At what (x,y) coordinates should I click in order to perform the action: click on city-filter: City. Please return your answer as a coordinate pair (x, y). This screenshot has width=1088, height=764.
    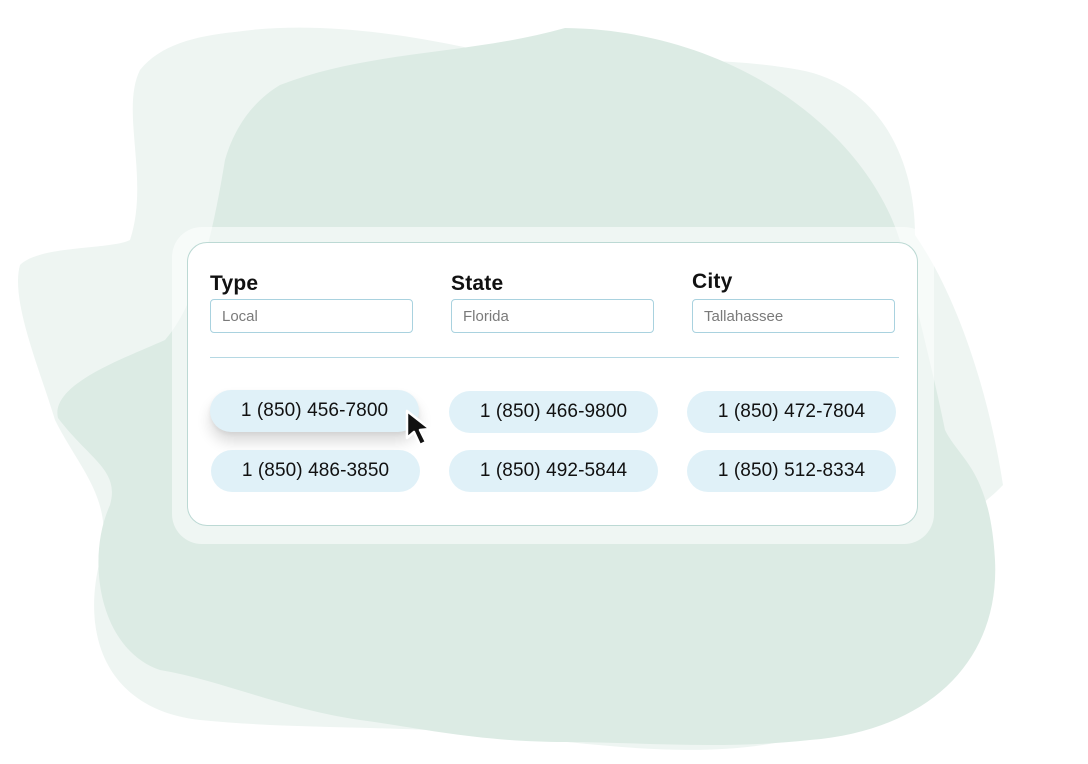
    Looking at the image, I should click on (793, 300).